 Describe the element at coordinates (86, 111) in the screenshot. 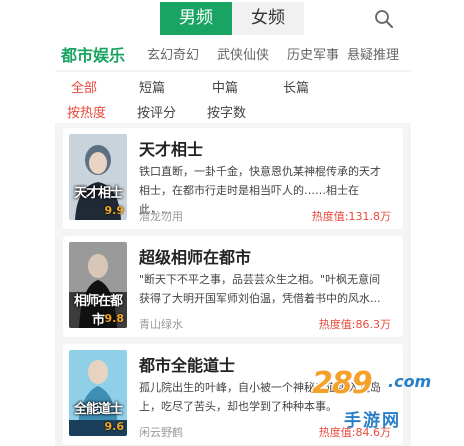

I see `sort-by-heat: 按热度` at that location.